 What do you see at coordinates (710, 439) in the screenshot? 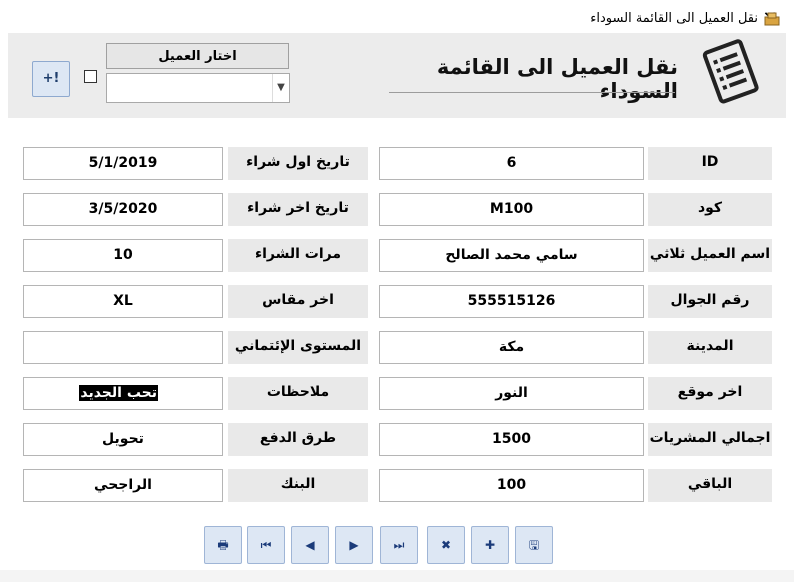
I see `total-purchases-label: اجمالي المشريات` at bounding box center [710, 439].